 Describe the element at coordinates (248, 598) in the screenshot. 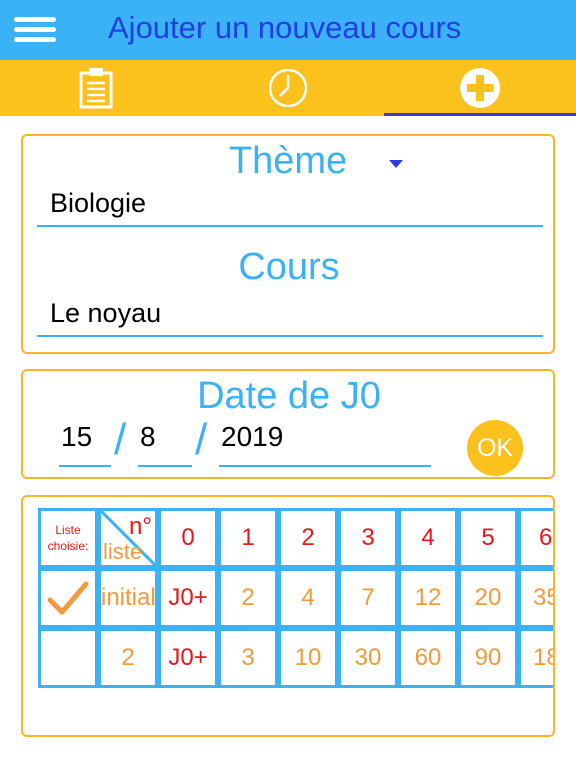

I see `table-cell: 2` at that location.